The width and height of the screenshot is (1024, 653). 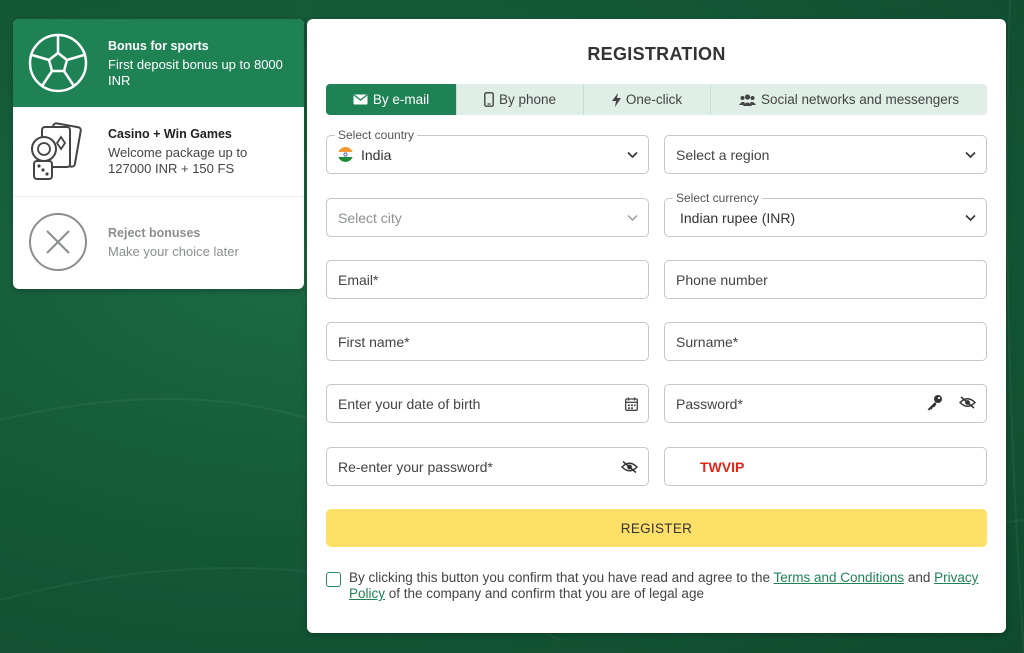 What do you see at coordinates (376, 154) in the screenshot?
I see `country-value: India` at bounding box center [376, 154].